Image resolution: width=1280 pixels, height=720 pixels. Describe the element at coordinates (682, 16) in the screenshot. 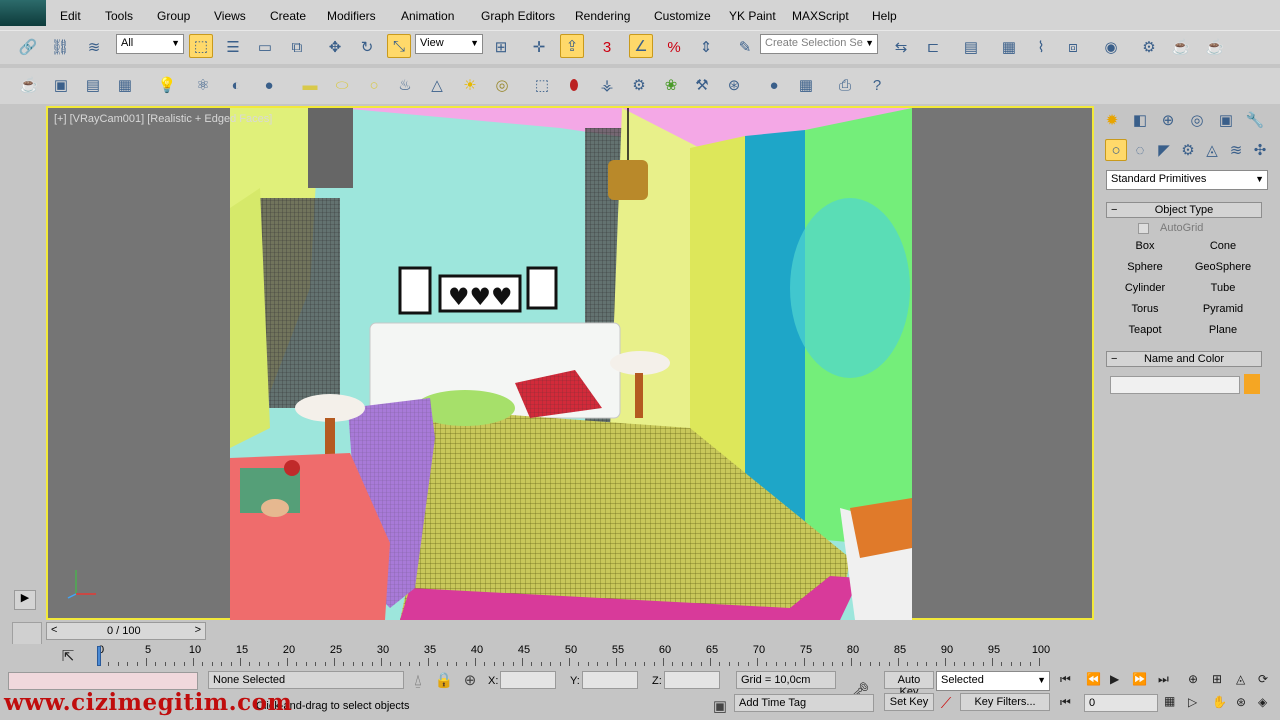

I see `menu-customize: Customize` at that location.